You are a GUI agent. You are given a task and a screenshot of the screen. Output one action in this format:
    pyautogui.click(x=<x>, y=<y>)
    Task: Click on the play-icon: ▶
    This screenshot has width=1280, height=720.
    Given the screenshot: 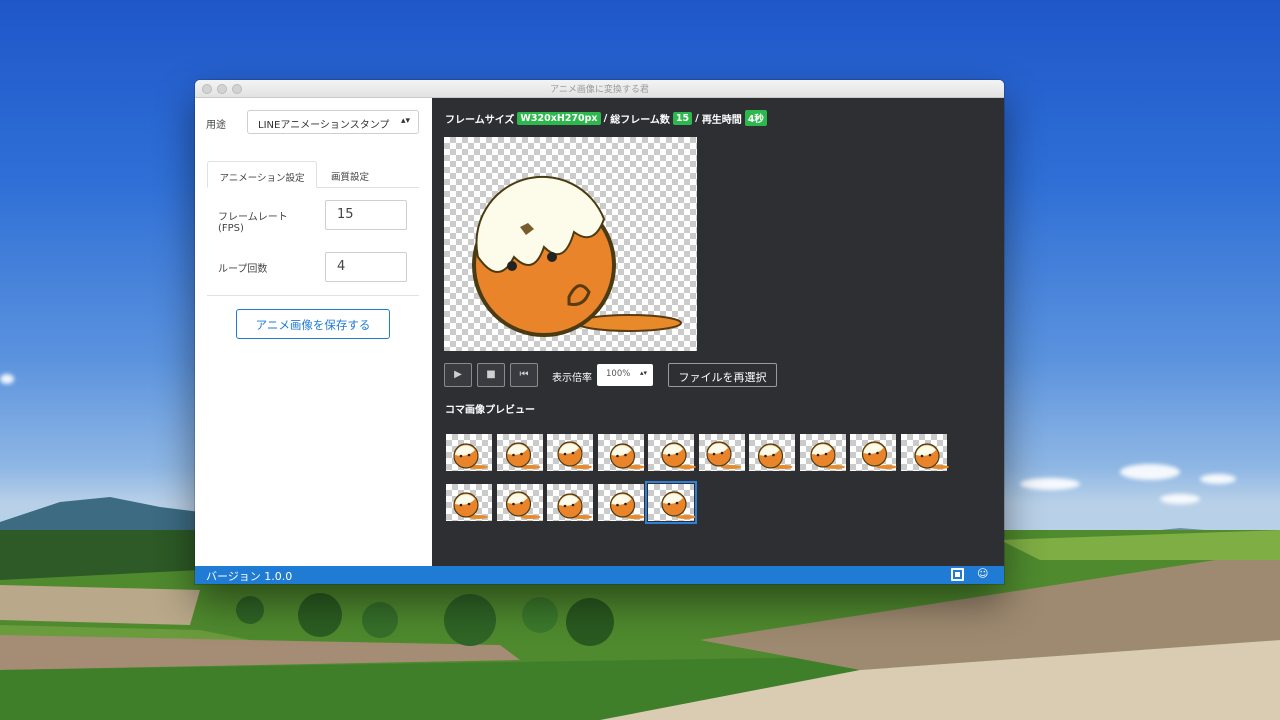 What is the action you would take?
    pyautogui.click(x=458, y=374)
    